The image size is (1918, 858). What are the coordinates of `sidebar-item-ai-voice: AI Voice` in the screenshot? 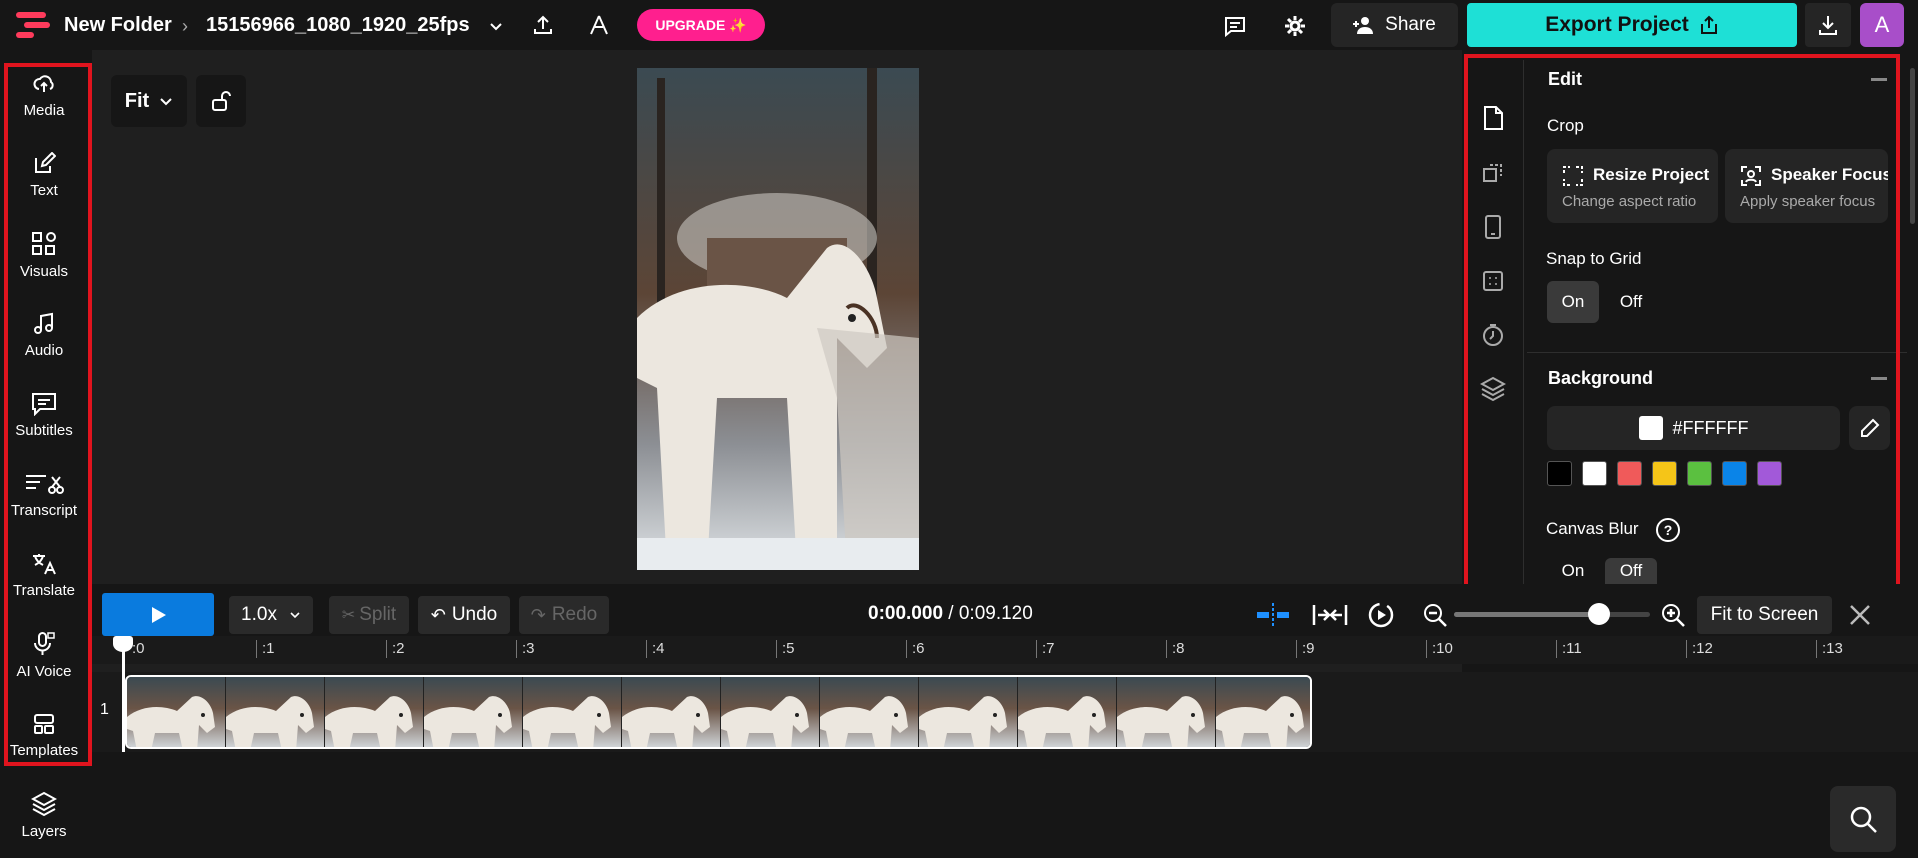 It's located at (44, 655).